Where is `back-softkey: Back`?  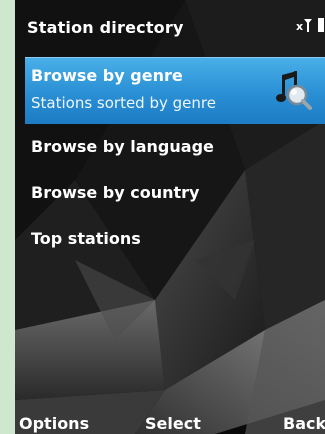
back-softkey: Back is located at coordinates (304, 423).